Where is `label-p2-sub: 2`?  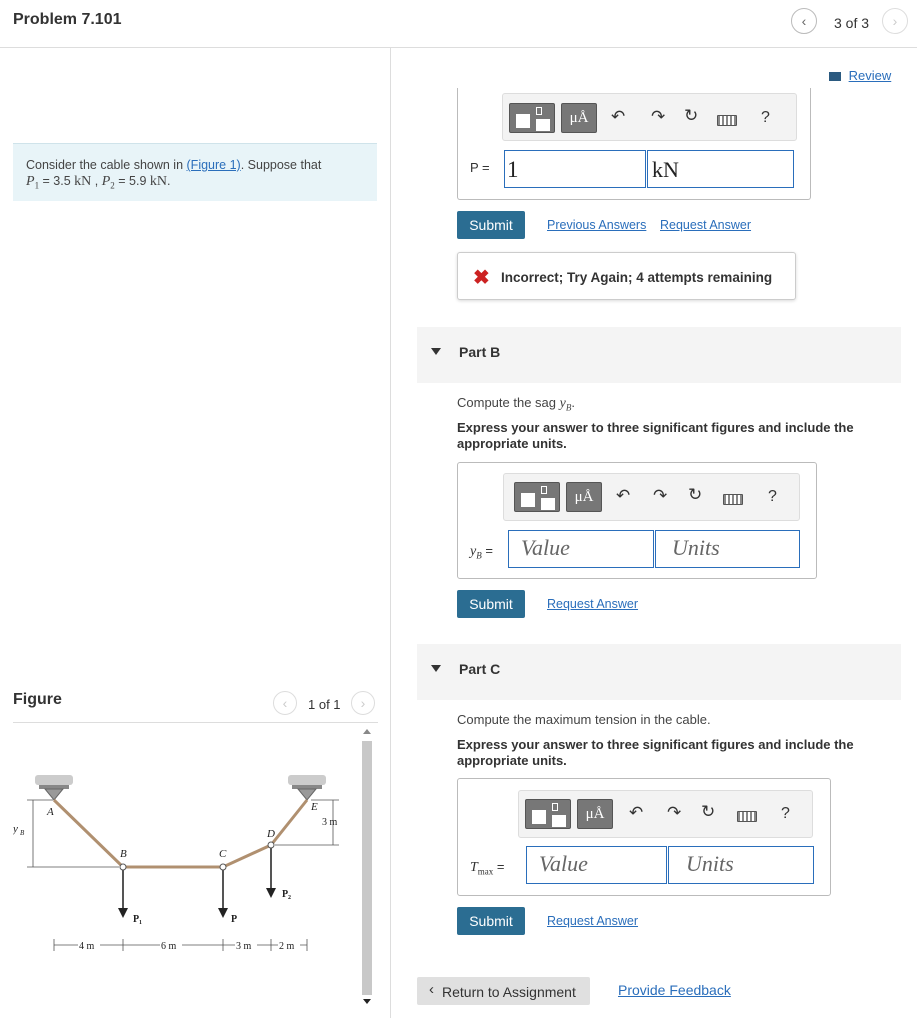 label-p2-sub: 2 is located at coordinates (289, 898).